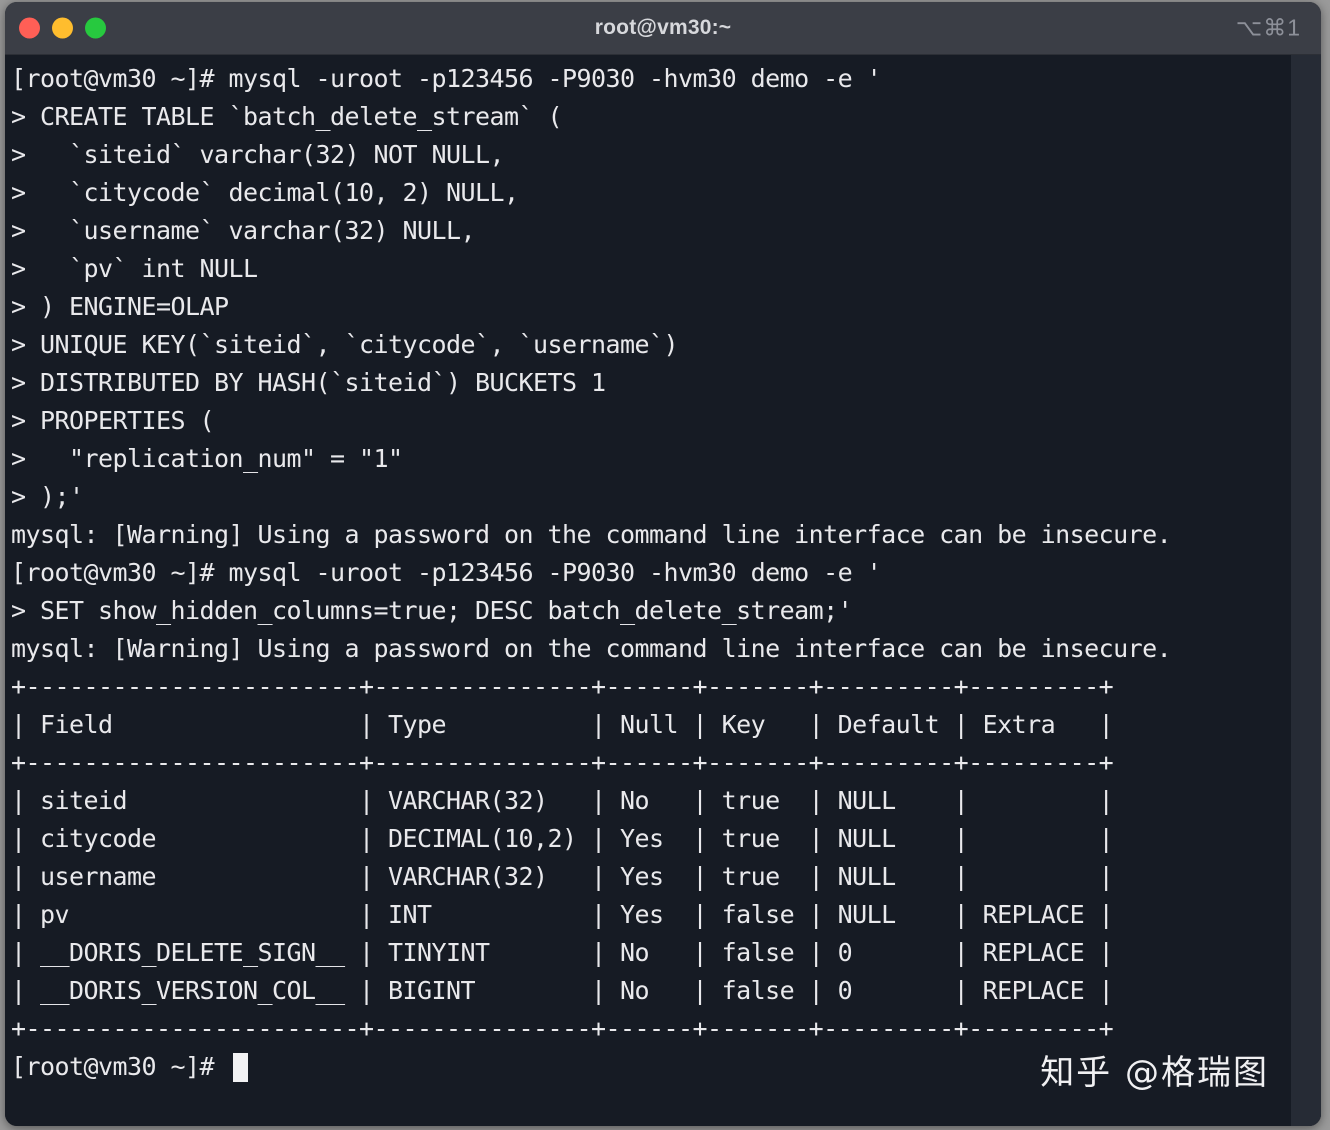 Image resolution: width=1330 pixels, height=1130 pixels. I want to click on window-title: root@vm30:~, so click(663, 27).